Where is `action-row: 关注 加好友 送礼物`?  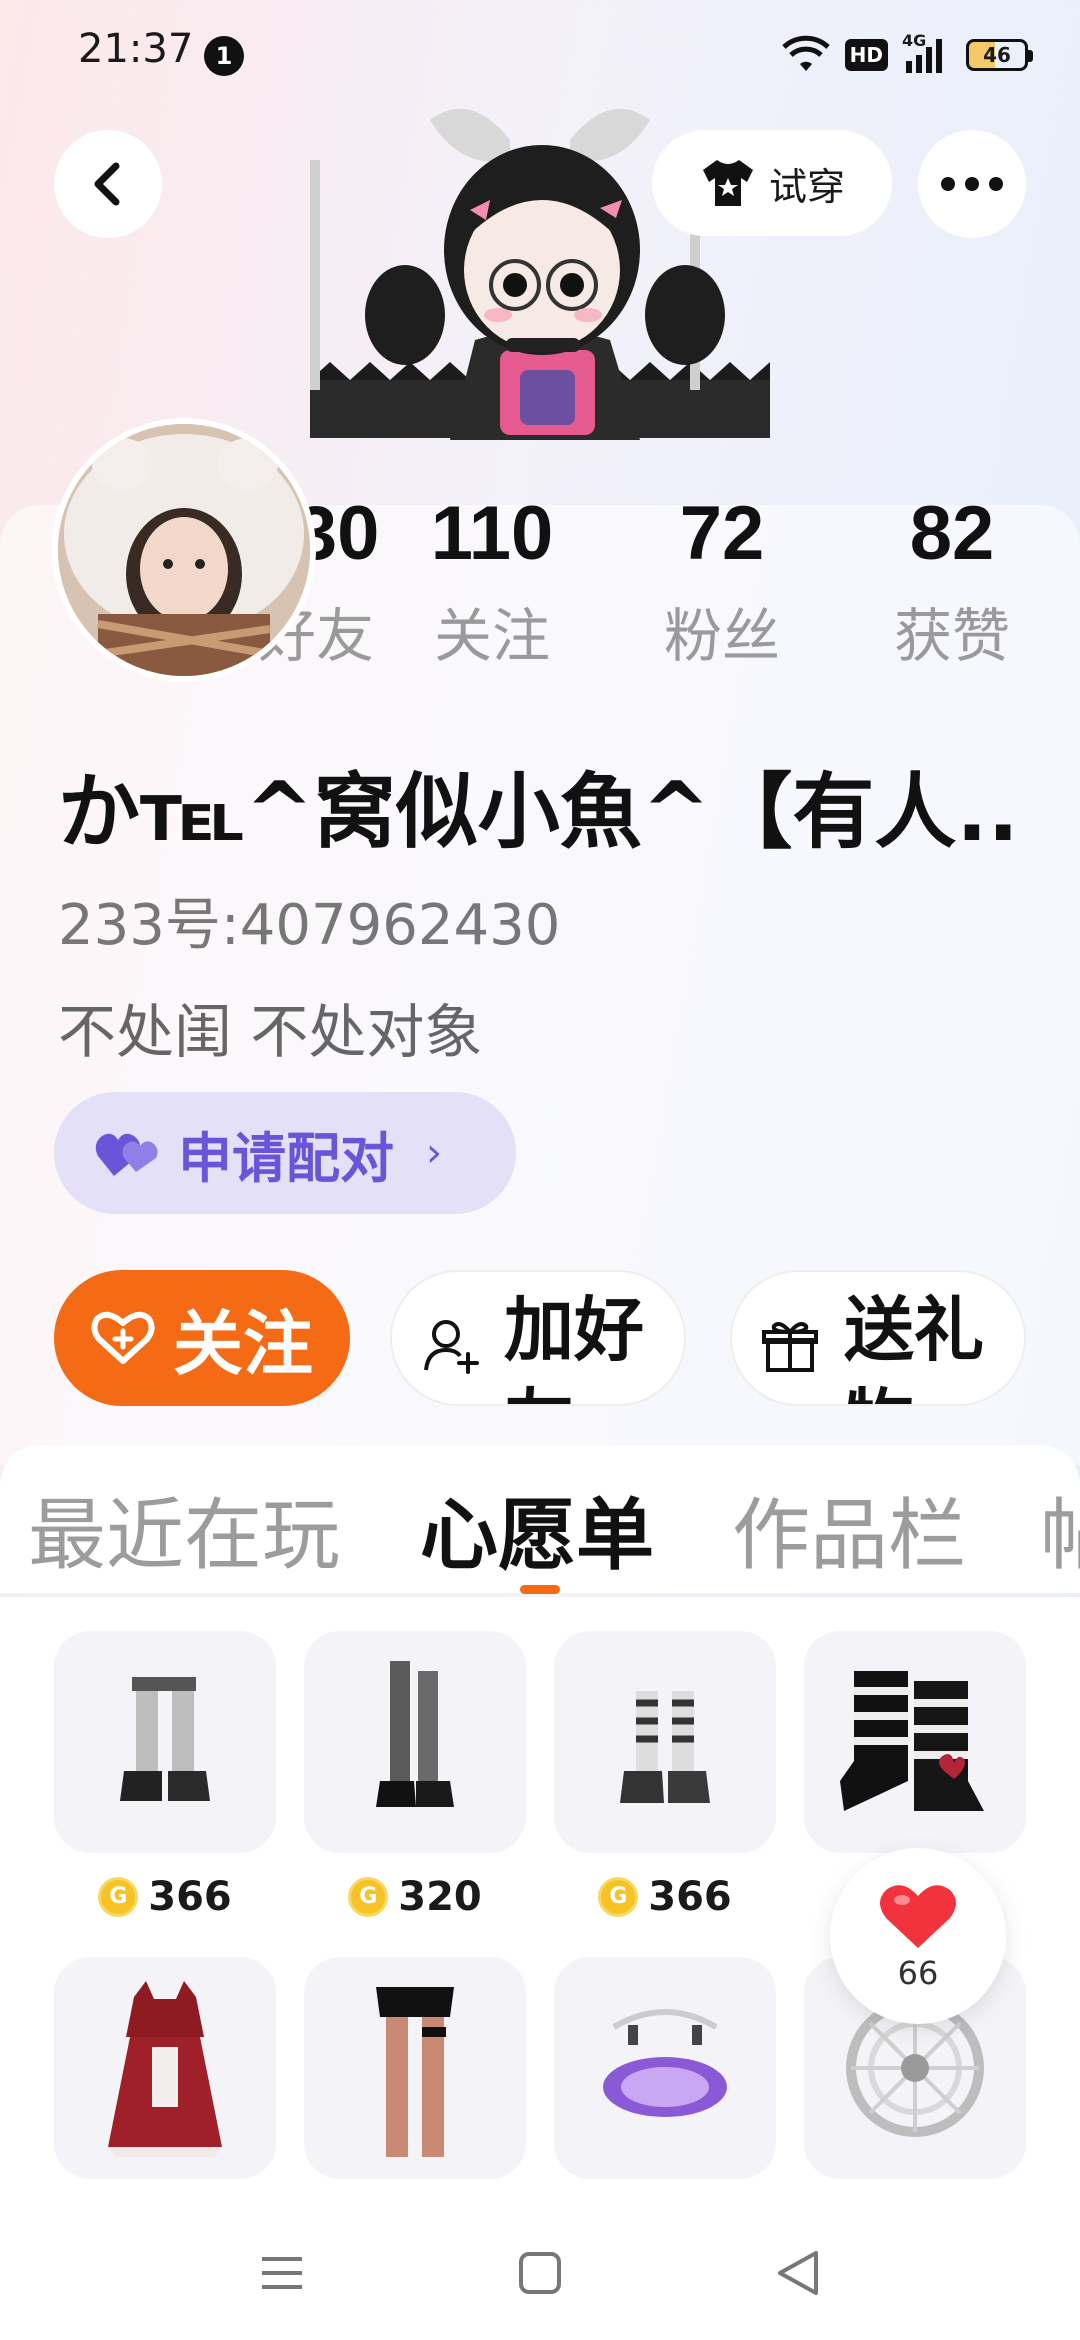
action-row: 关注 加好友 送礼物 is located at coordinates (540, 1338).